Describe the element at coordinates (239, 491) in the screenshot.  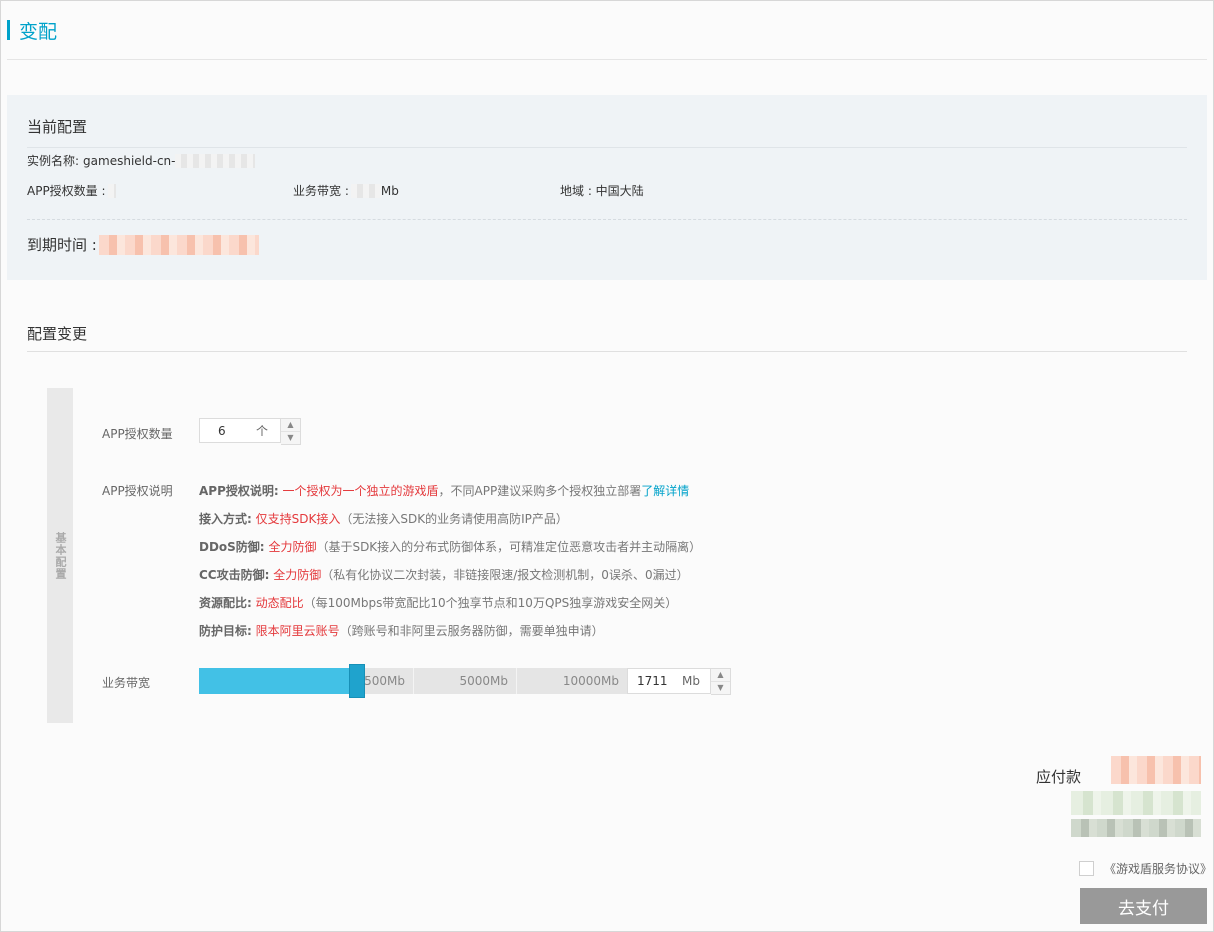
I see `desc-key: APP授权说明:` at that location.